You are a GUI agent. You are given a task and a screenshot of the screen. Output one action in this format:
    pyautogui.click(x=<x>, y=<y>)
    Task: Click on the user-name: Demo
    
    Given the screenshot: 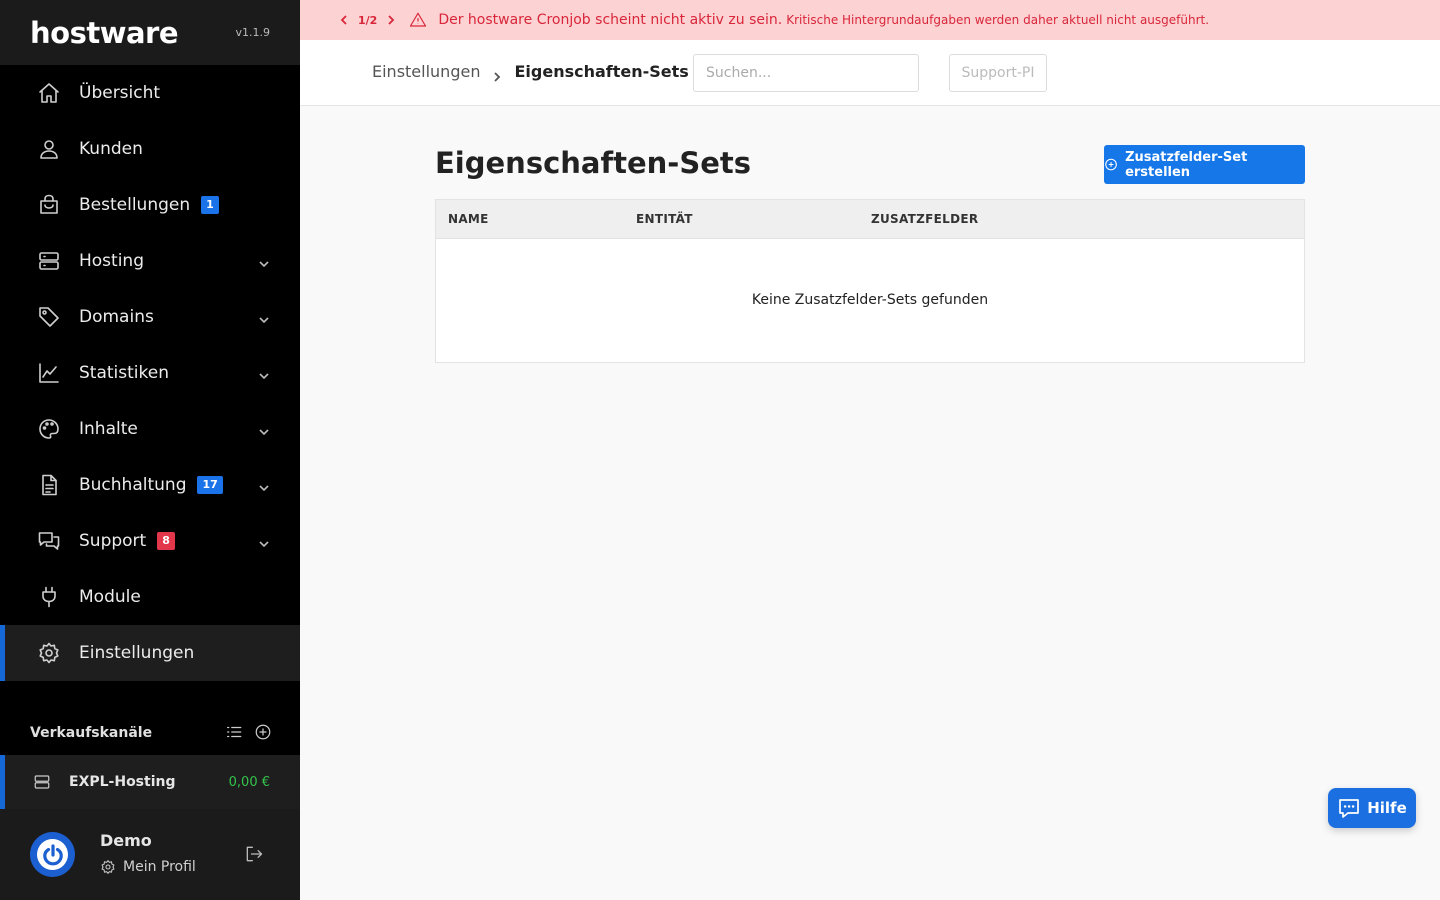 What is the action you would take?
    pyautogui.click(x=126, y=840)
    